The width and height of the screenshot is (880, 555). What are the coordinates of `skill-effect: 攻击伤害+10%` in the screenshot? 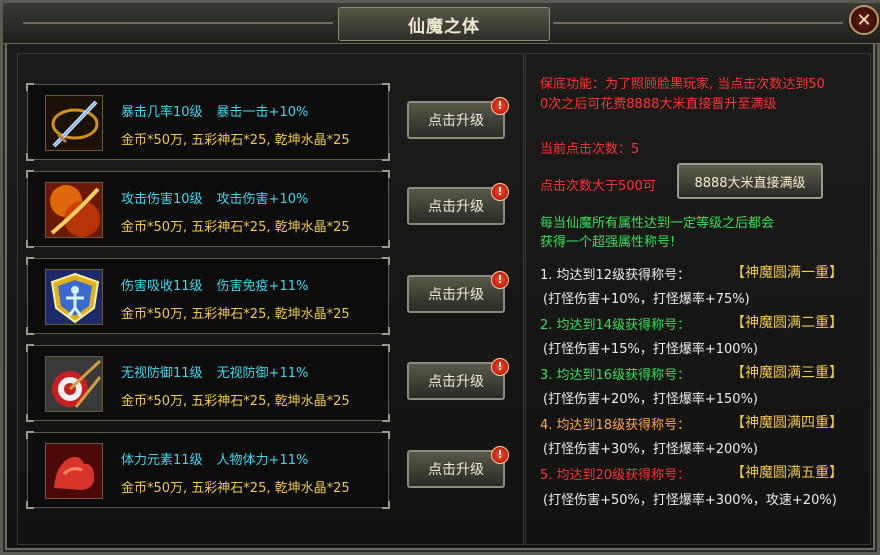 It's located at (262, 199).